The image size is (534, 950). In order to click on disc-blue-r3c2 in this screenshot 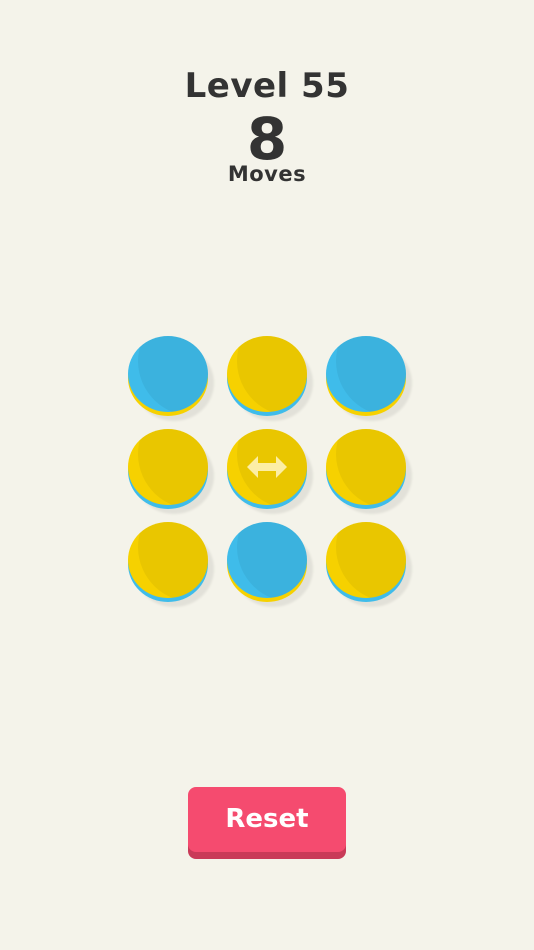, I will do `click(270, 564)`.